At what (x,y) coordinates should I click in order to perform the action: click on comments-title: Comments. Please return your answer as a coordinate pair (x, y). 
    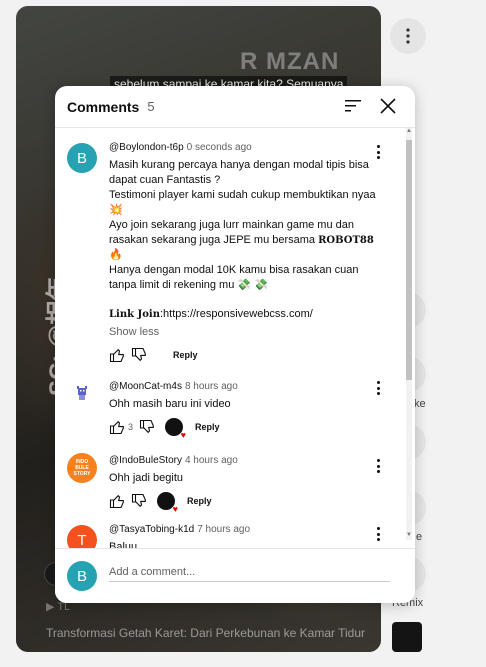
    Looking at the image, I should click on (103, 106).